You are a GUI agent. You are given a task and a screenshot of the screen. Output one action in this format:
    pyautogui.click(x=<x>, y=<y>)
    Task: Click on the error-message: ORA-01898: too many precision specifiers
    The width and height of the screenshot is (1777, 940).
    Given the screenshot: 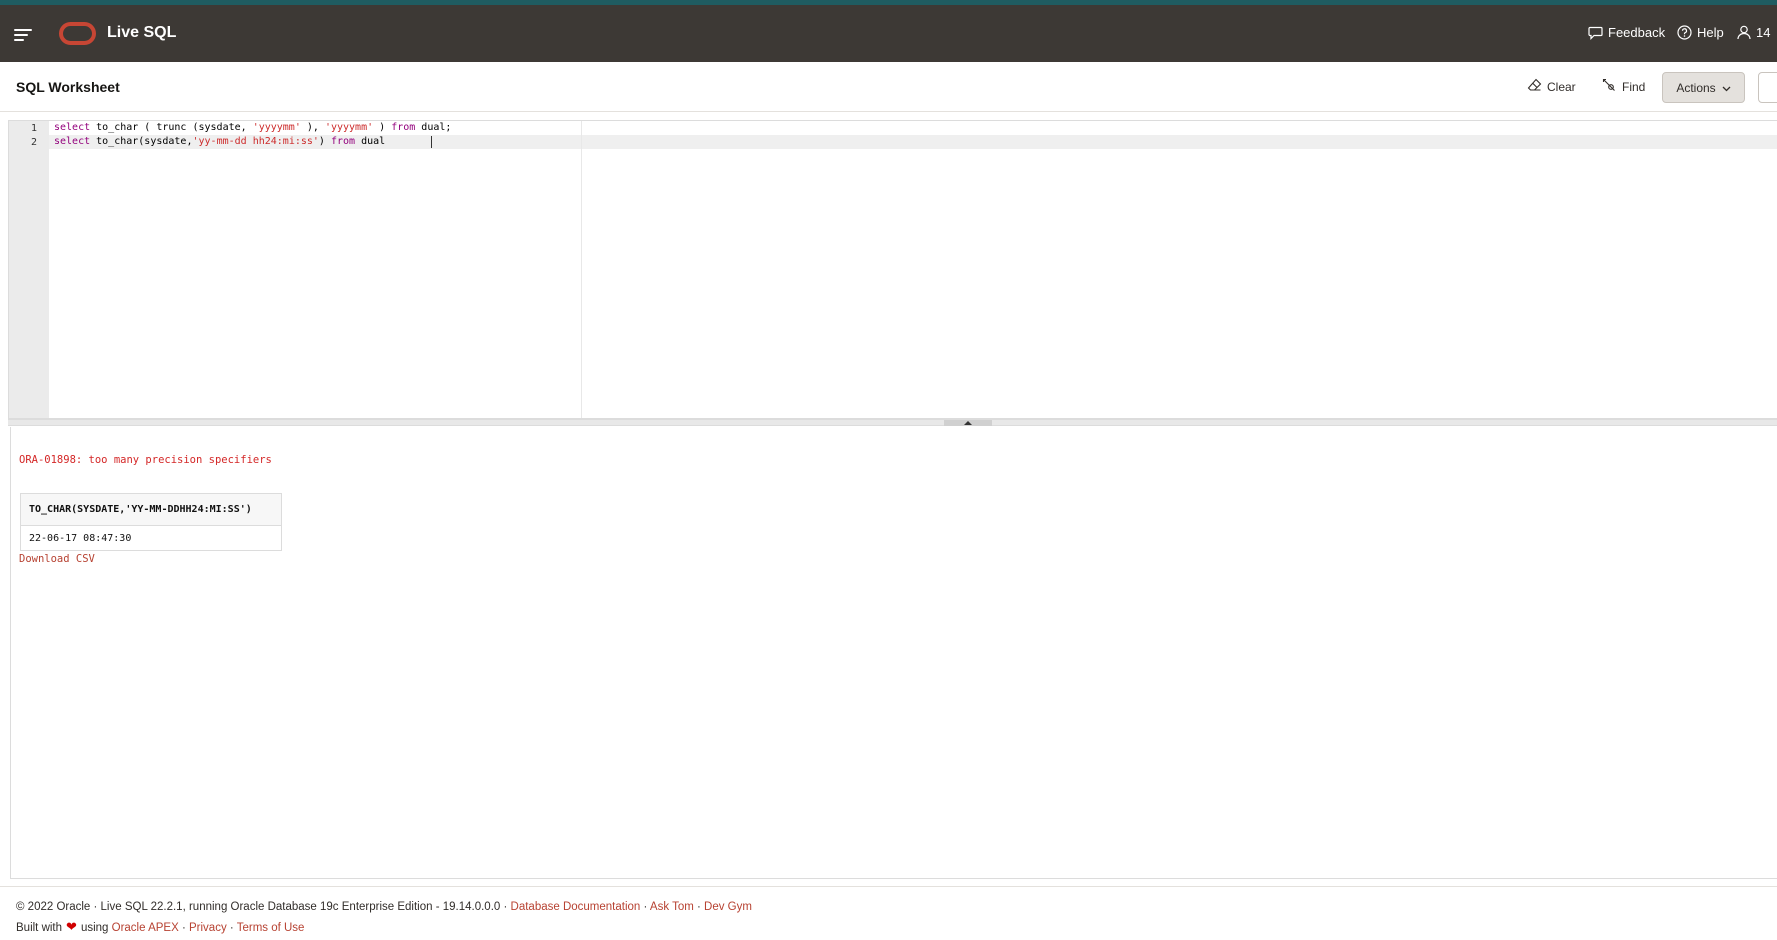 What is the action you would take?
    pyautogui.click(x=145, y=460)
    